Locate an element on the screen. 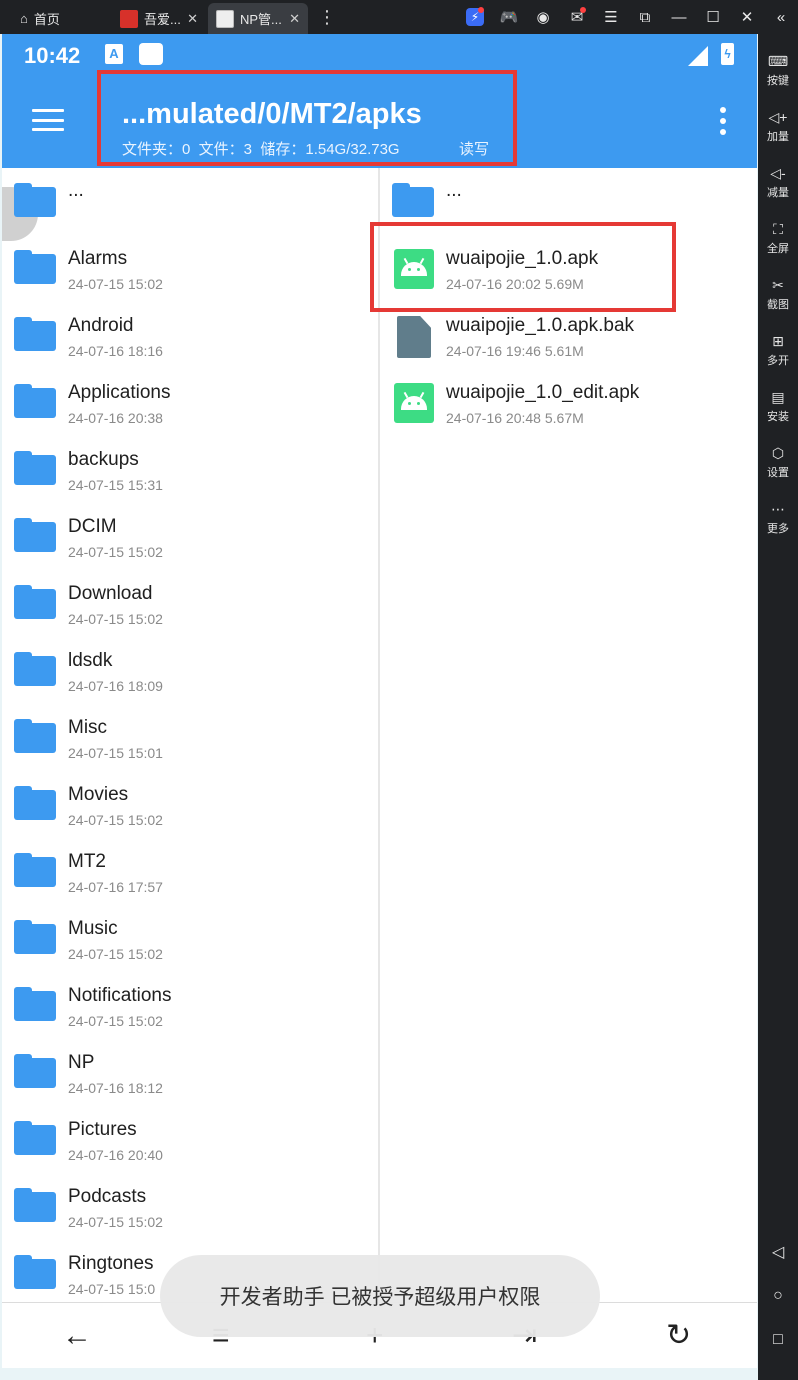 The height and width of the screenshot is (1380, 798). folder-name: Android is located at coordinates (101, 325).